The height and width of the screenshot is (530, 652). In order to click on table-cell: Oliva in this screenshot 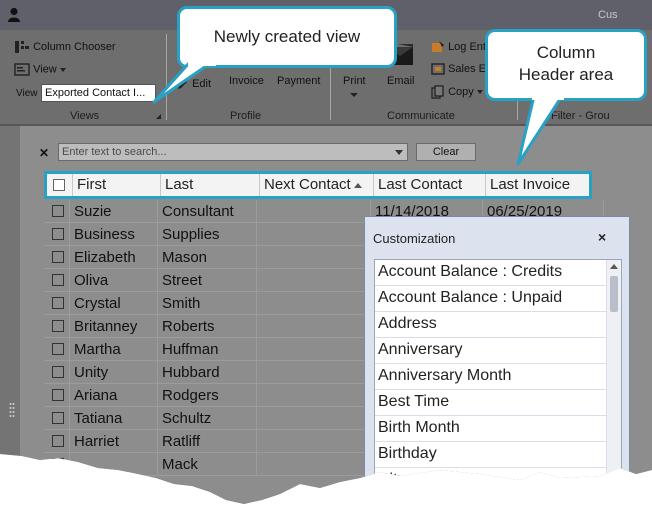, I will do `click(114, 280)`.